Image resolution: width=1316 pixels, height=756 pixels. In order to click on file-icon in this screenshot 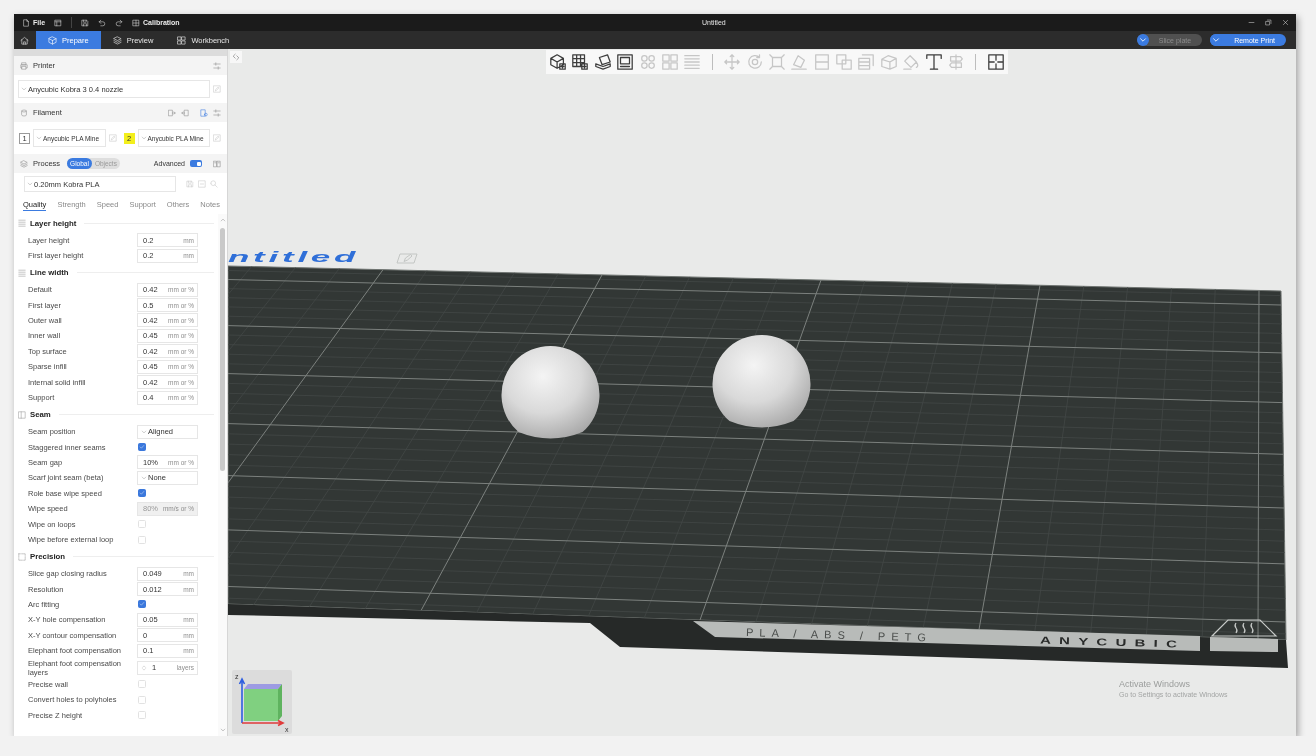, I will do `click(26, 22)`.